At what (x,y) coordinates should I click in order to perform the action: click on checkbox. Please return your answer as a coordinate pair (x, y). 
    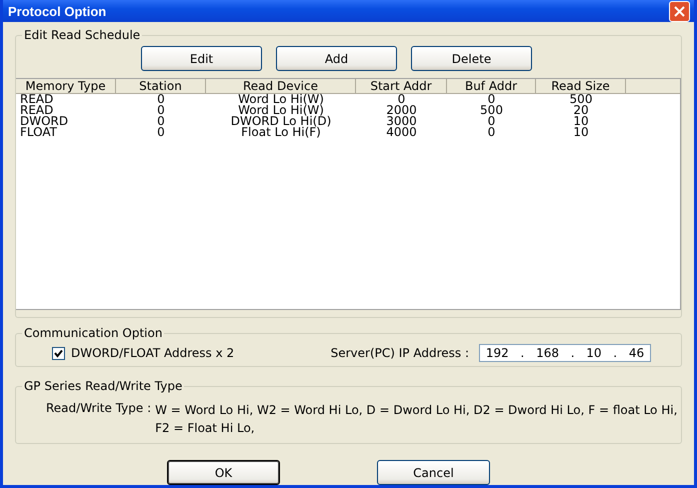
    Looking at the image, I should click on (58, 353).